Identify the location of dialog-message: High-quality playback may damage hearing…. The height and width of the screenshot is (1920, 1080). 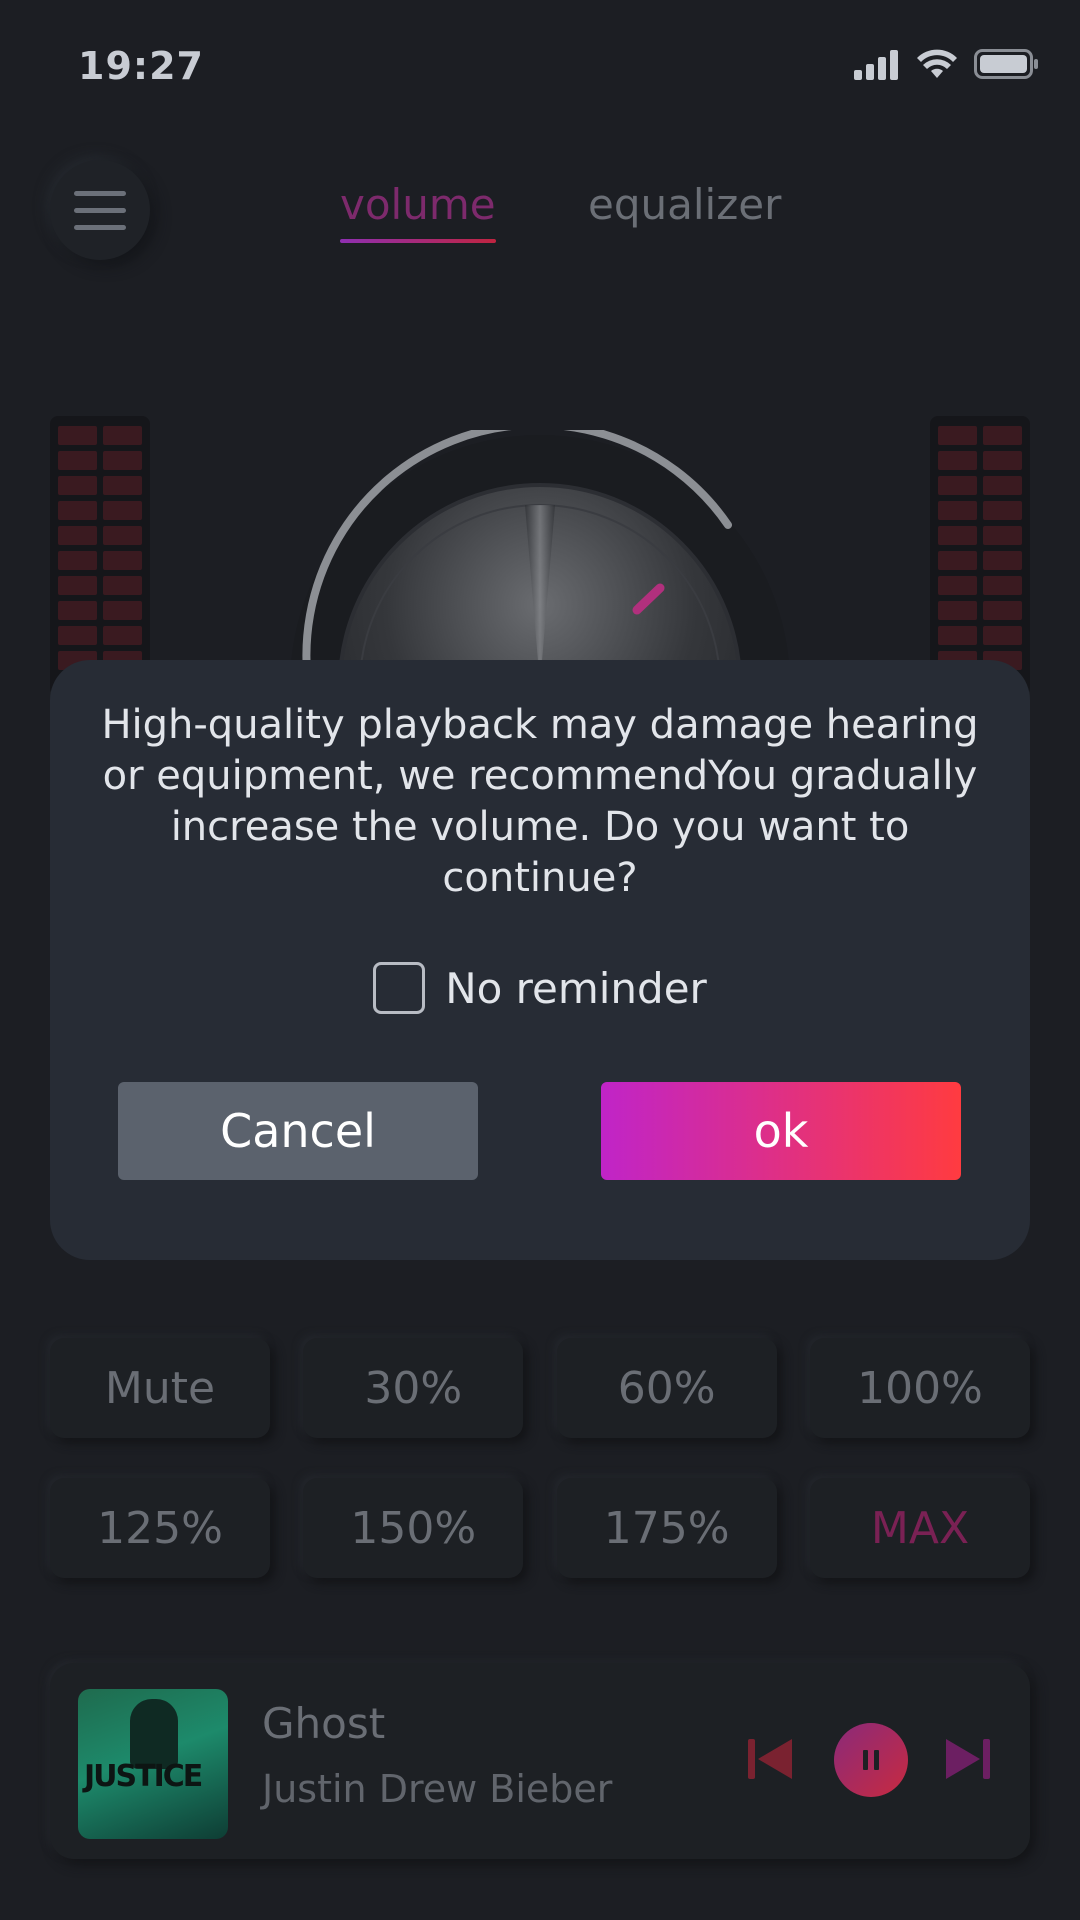
(540, 801).